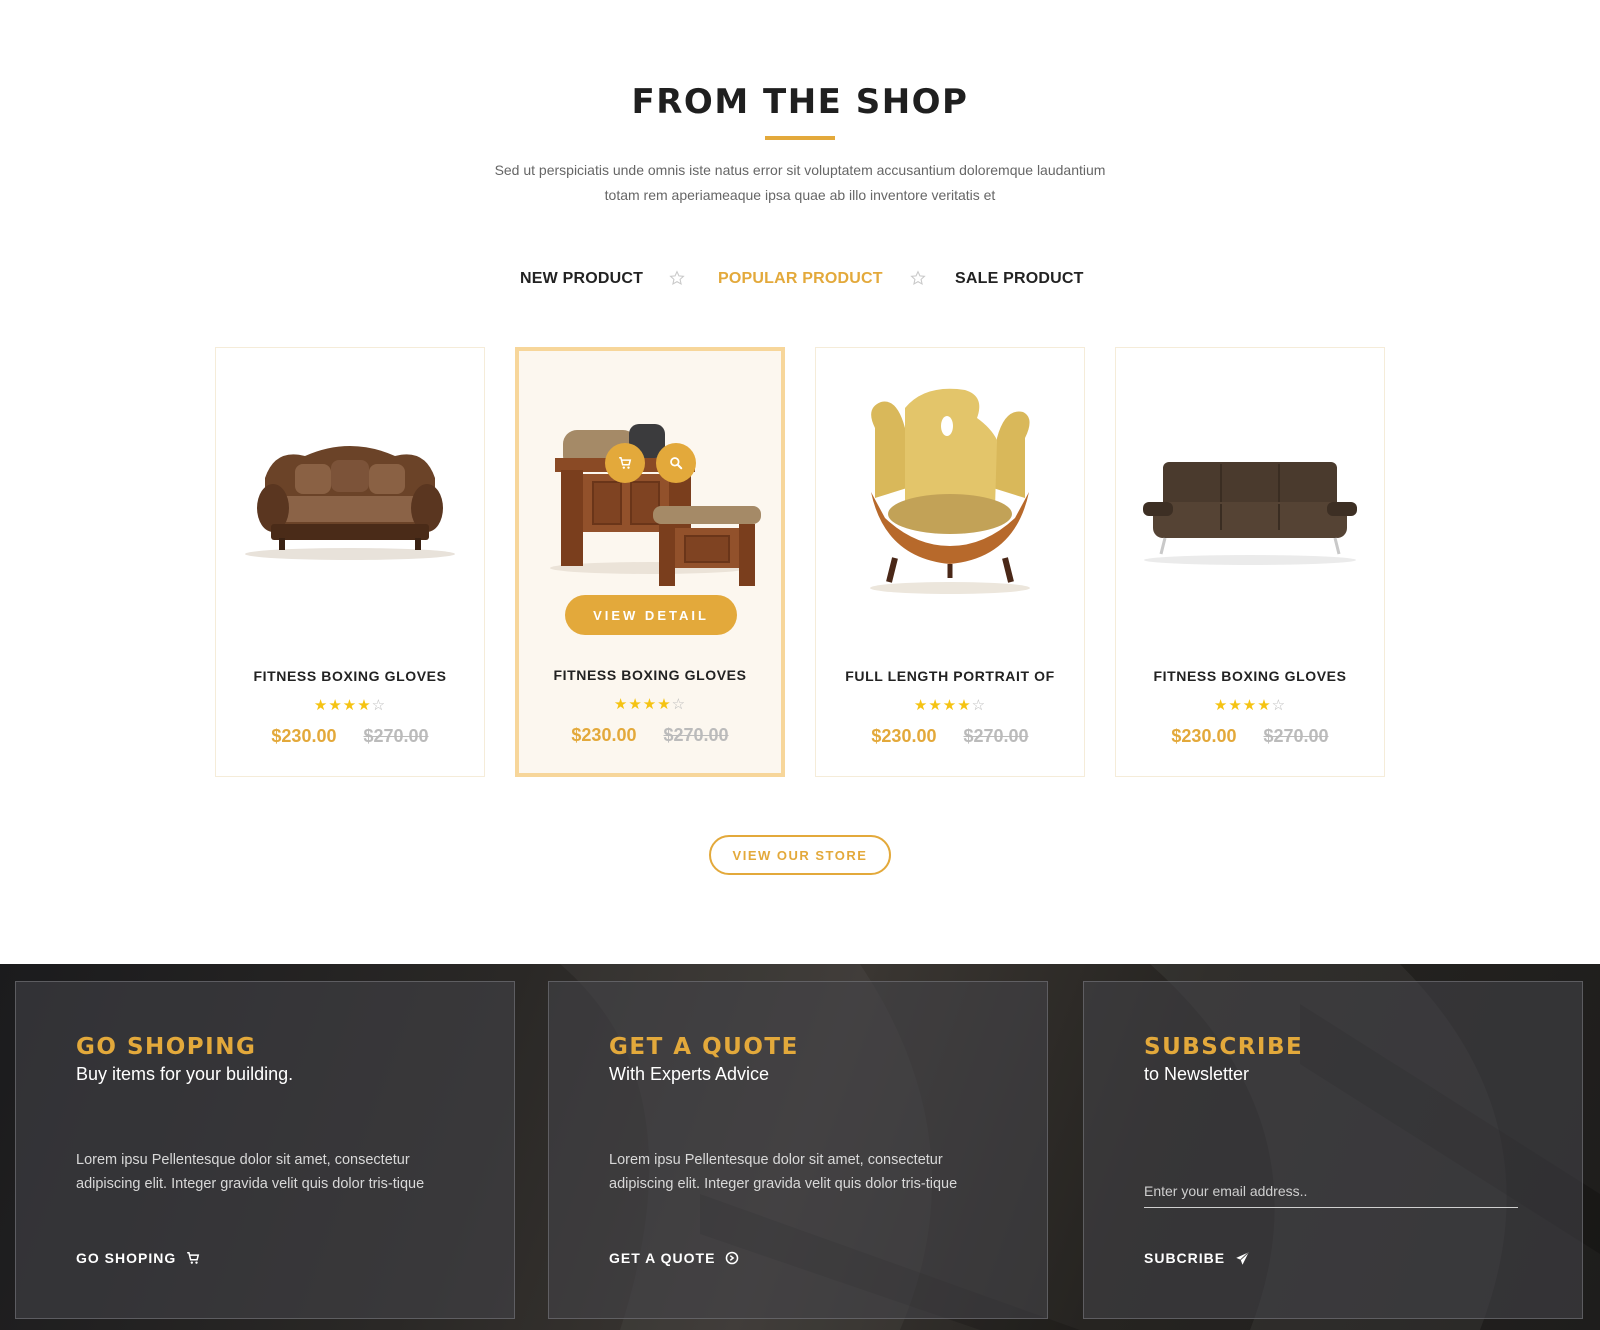  Describe the element at coordinates (689, 1074) in the screenshot. I see `panel-subtitle: With Experts Advice` at that location.